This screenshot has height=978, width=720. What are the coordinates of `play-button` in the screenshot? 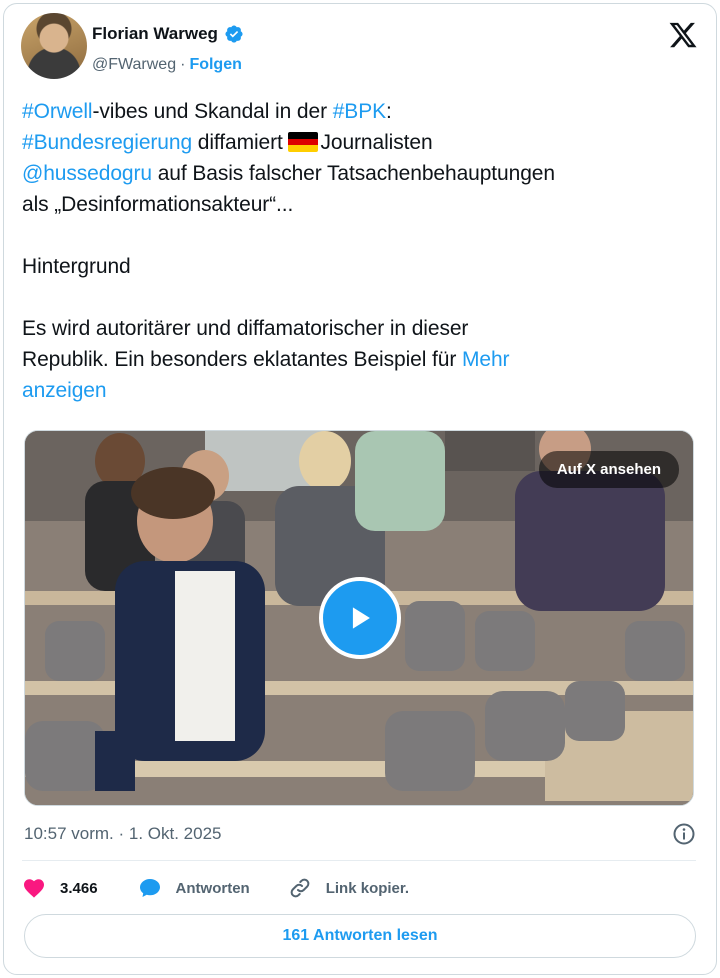 It's located at (360, 618).